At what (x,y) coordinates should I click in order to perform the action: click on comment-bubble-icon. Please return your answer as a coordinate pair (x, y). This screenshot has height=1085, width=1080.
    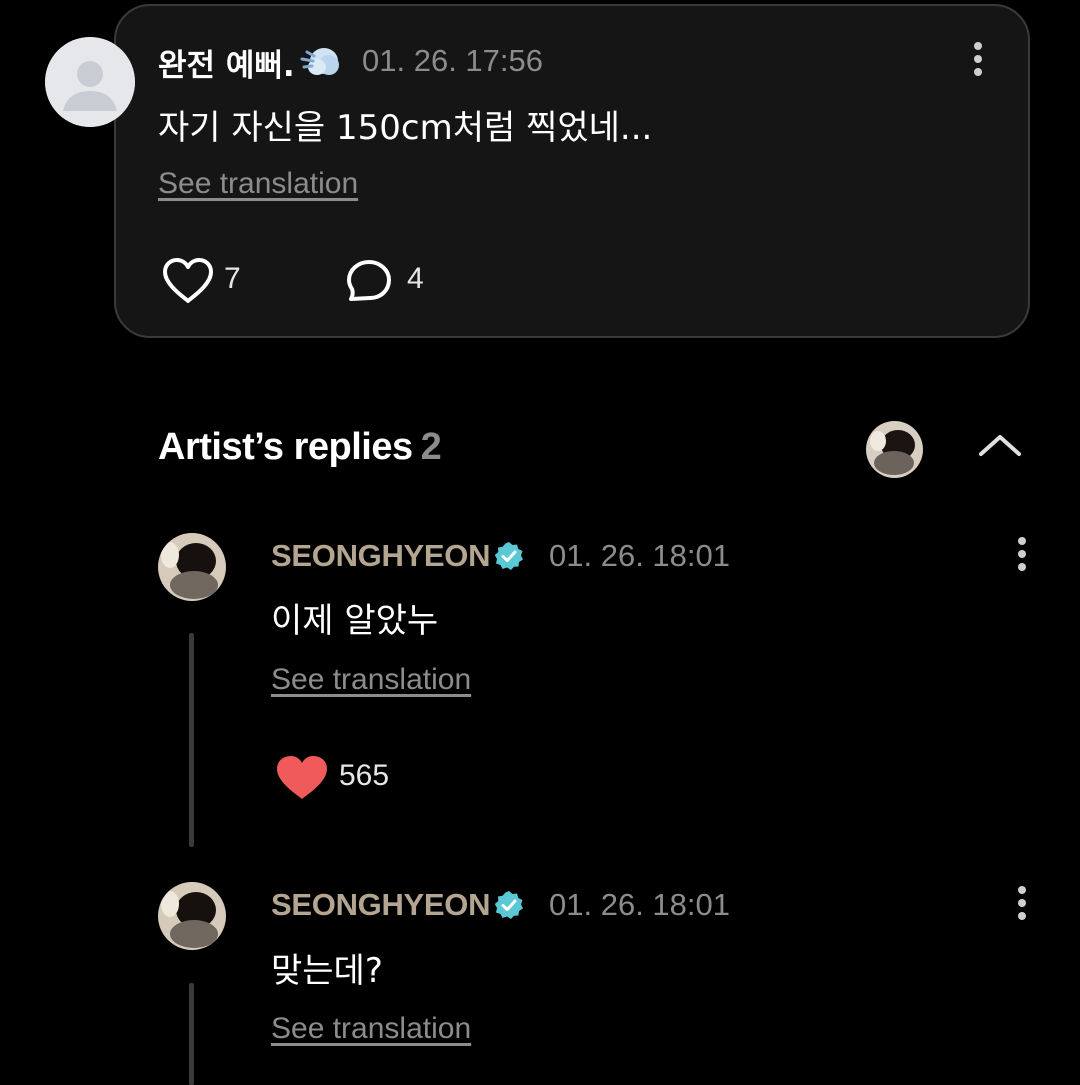
    Looking at the image, I should click on (369, 281).